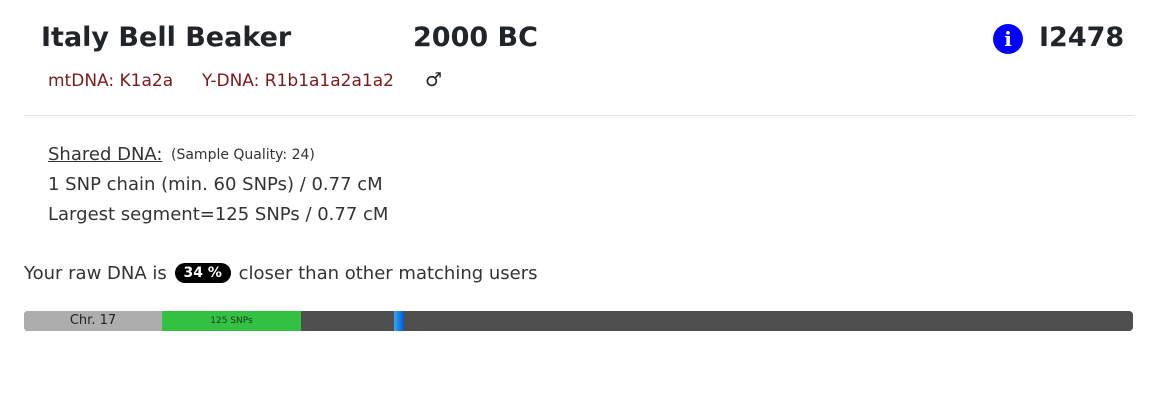  Describe the element at coordinates (1008, 39) in the screenshot. I see `info-icon: i` at that location.